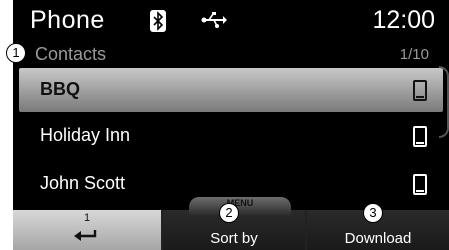 This screenshot has height=250, width=449. Describe the element at coordinates (373, 213) in the screenshot. I see `callout-3: 3` at that location.